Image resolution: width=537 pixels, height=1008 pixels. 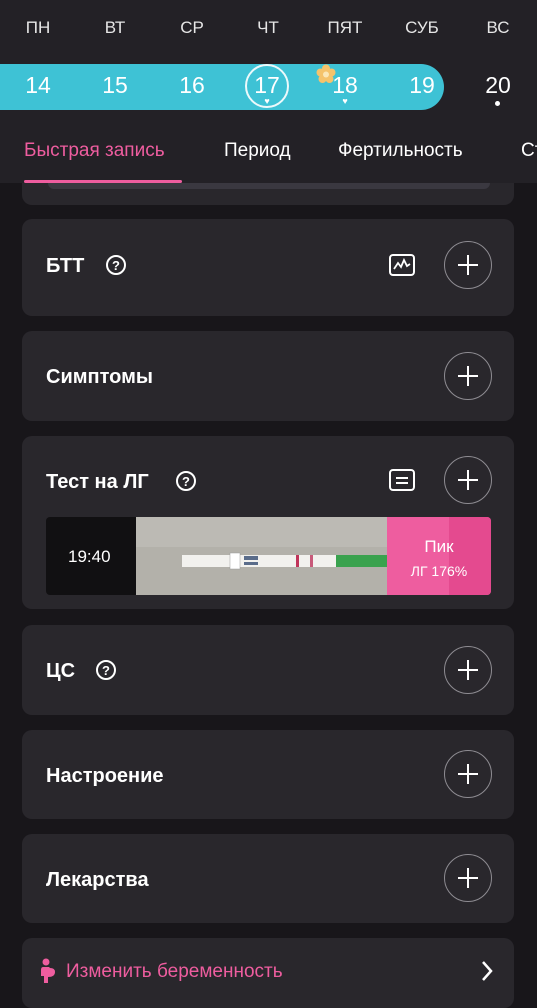 What do you see at coordinates (468, 670) in the screenshot?
I see `add-cs-button` at bounding box center [468, 670].